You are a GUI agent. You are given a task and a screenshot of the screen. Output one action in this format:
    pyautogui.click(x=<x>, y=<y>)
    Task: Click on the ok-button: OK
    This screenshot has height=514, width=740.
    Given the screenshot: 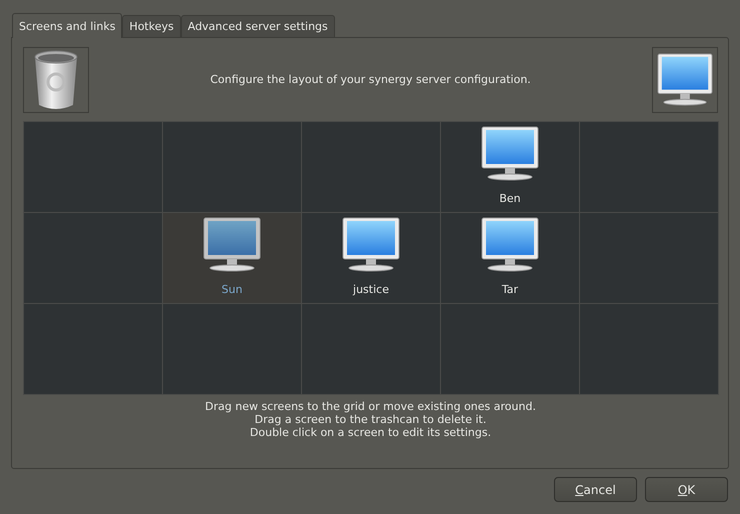 What is the action you would take?
    pyautogui.click(x=686, y=489)
    